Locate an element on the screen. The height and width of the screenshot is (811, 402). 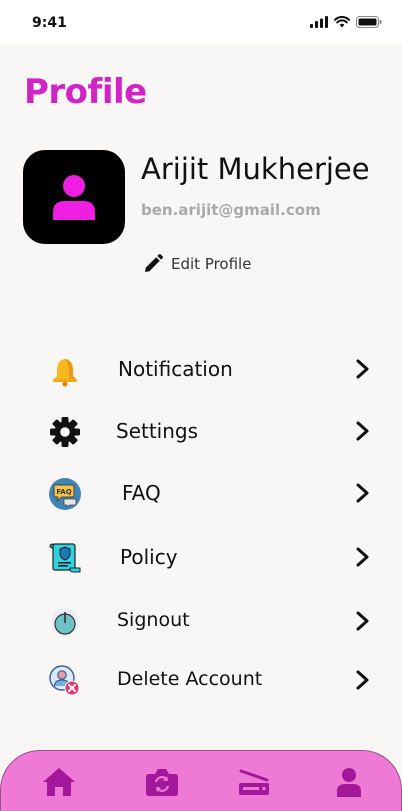
menu-item-notification: Notification is located at coordinates (201, 369).